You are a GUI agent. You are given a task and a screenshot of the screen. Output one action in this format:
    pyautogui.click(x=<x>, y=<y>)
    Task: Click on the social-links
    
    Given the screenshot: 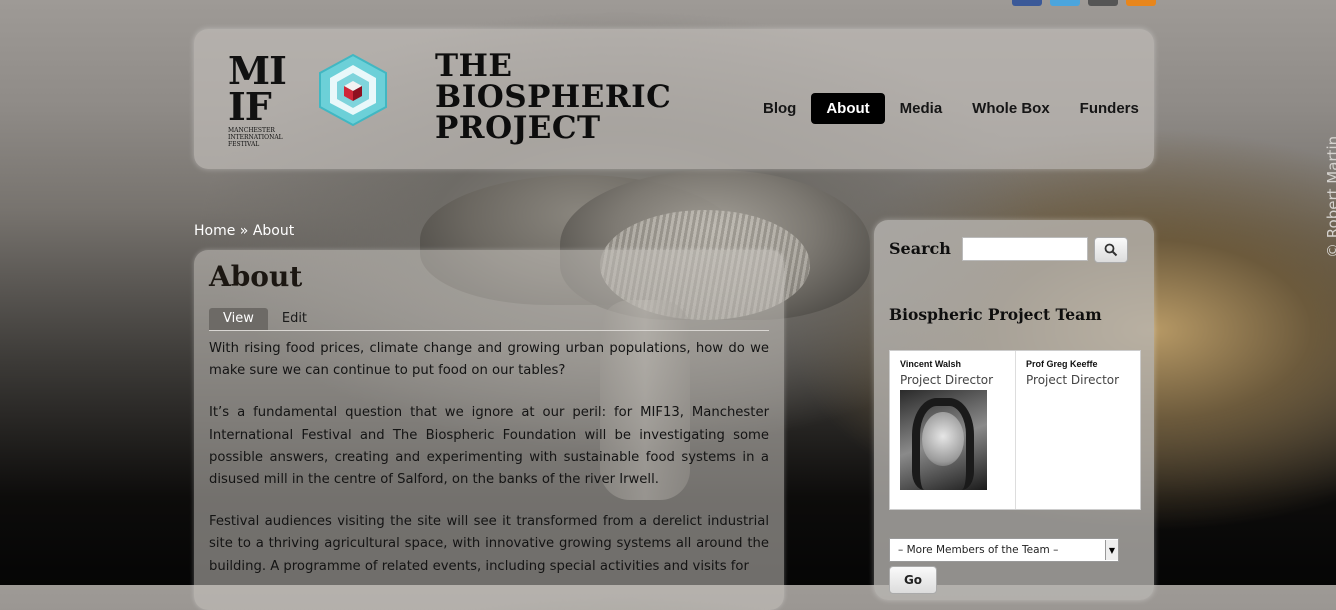 What is the action you would take?
    pyautogui.click(x=1084, y=3)
    